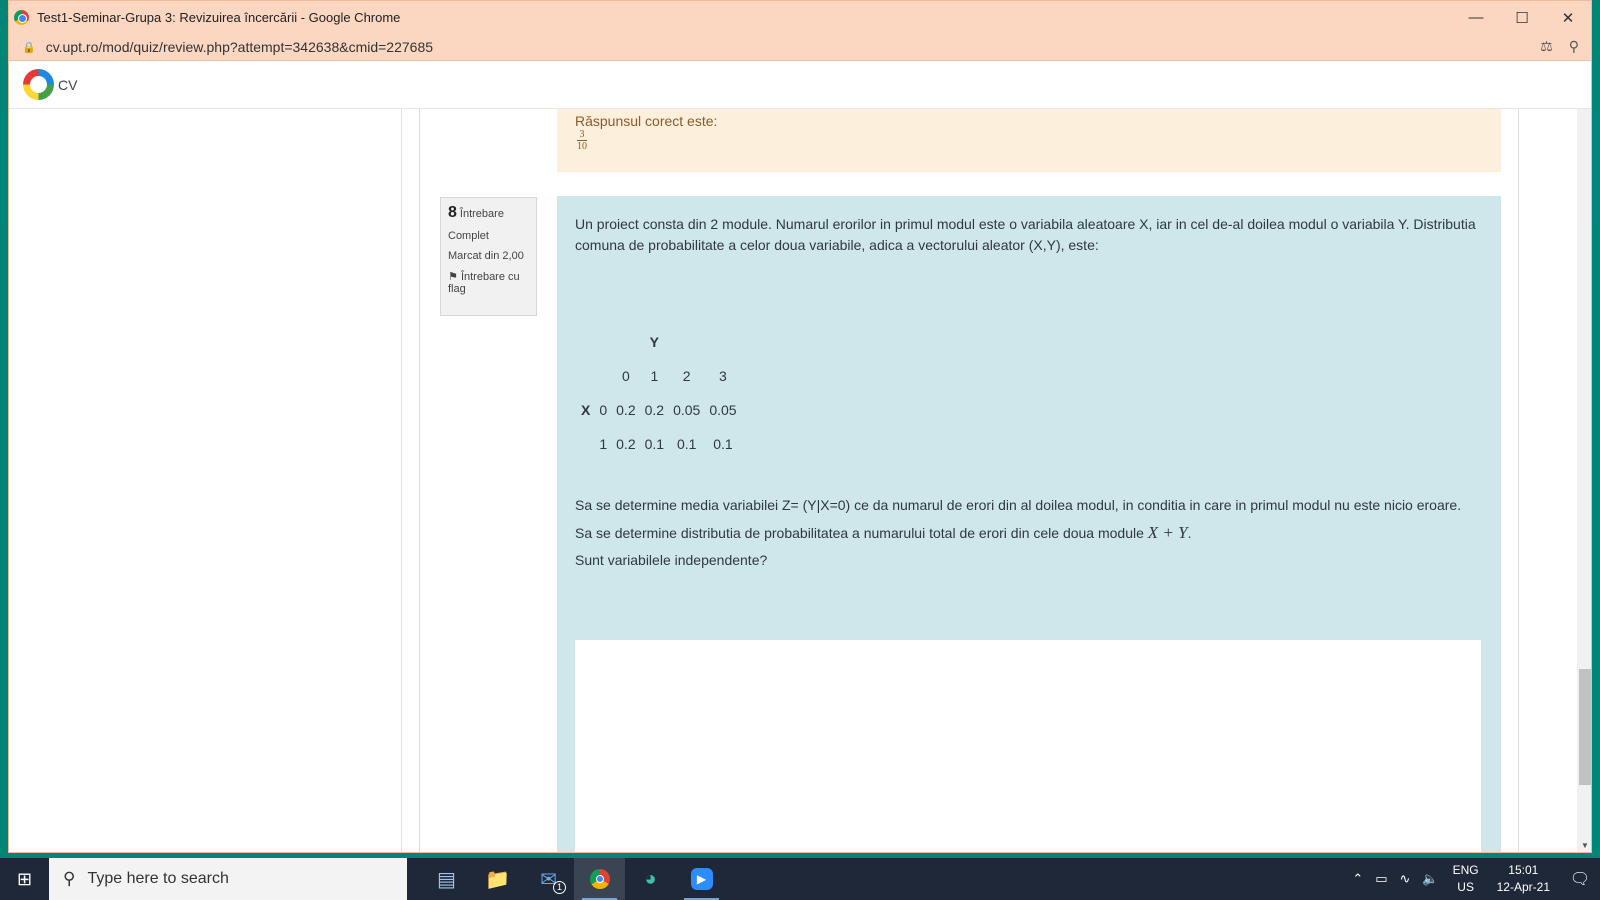 The height and width of the screenshot is (900, 1600). What do you see at coordinates (646, 121) in the screenshot?
I see `correct-answer-label: Răspunsul corect este:` at bounding box center [646, 121].